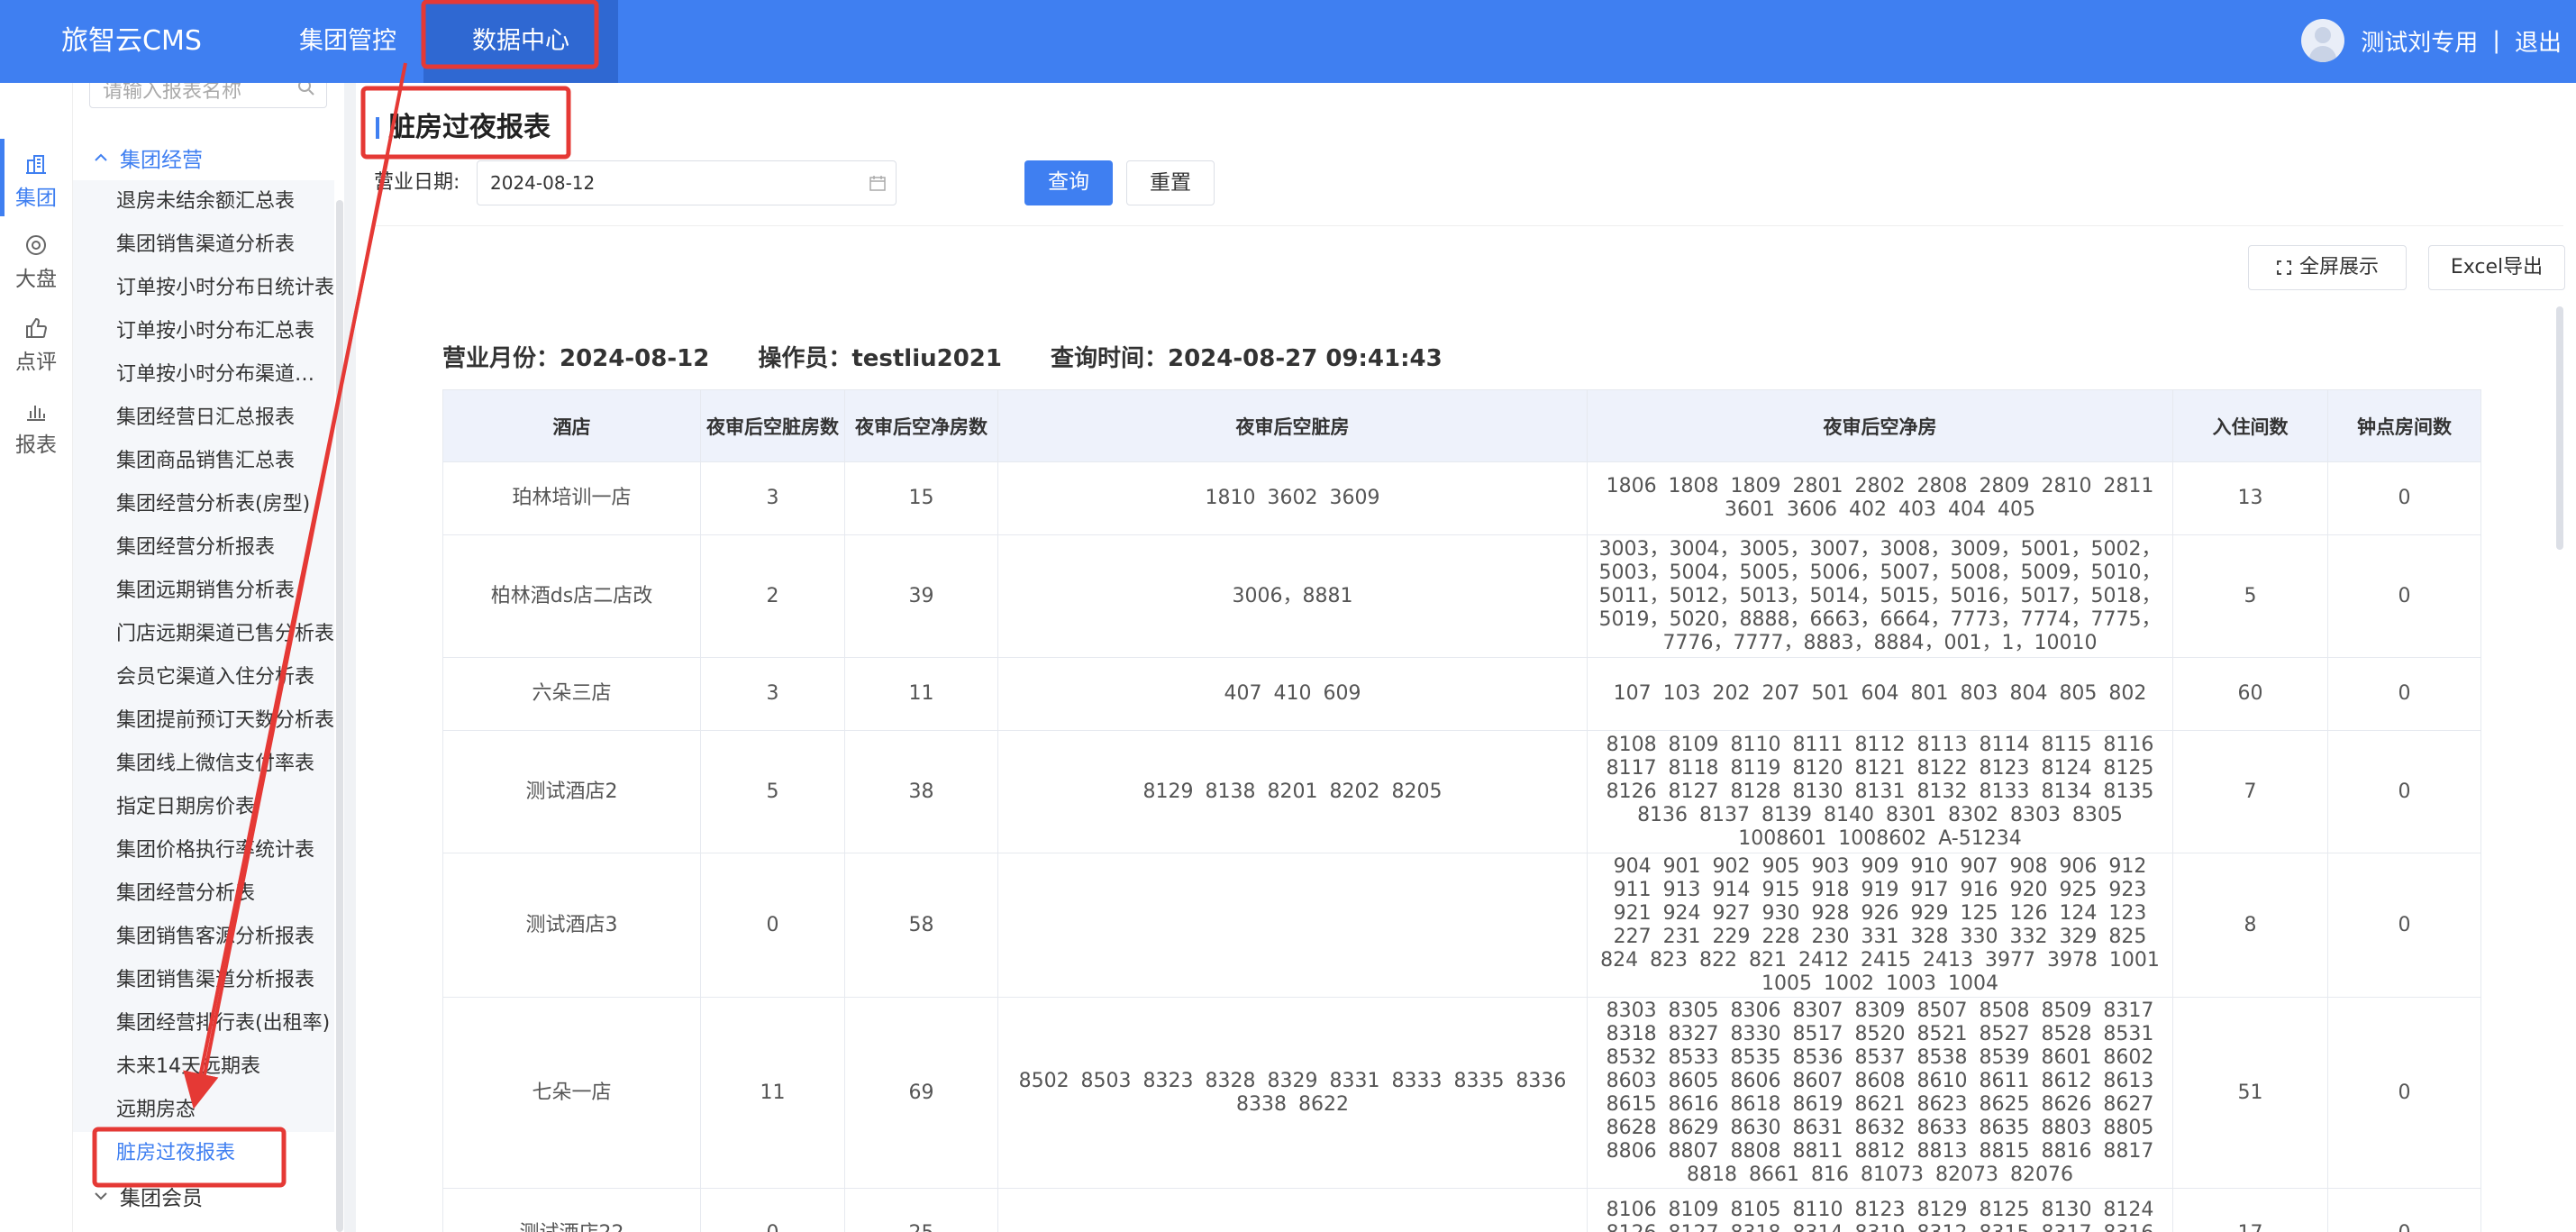 This screenshot has height=1232, width=2576. Describe the element at coordinates (203, 1110) in the screenshot. I see `menu-item: 远期房态` at that location.